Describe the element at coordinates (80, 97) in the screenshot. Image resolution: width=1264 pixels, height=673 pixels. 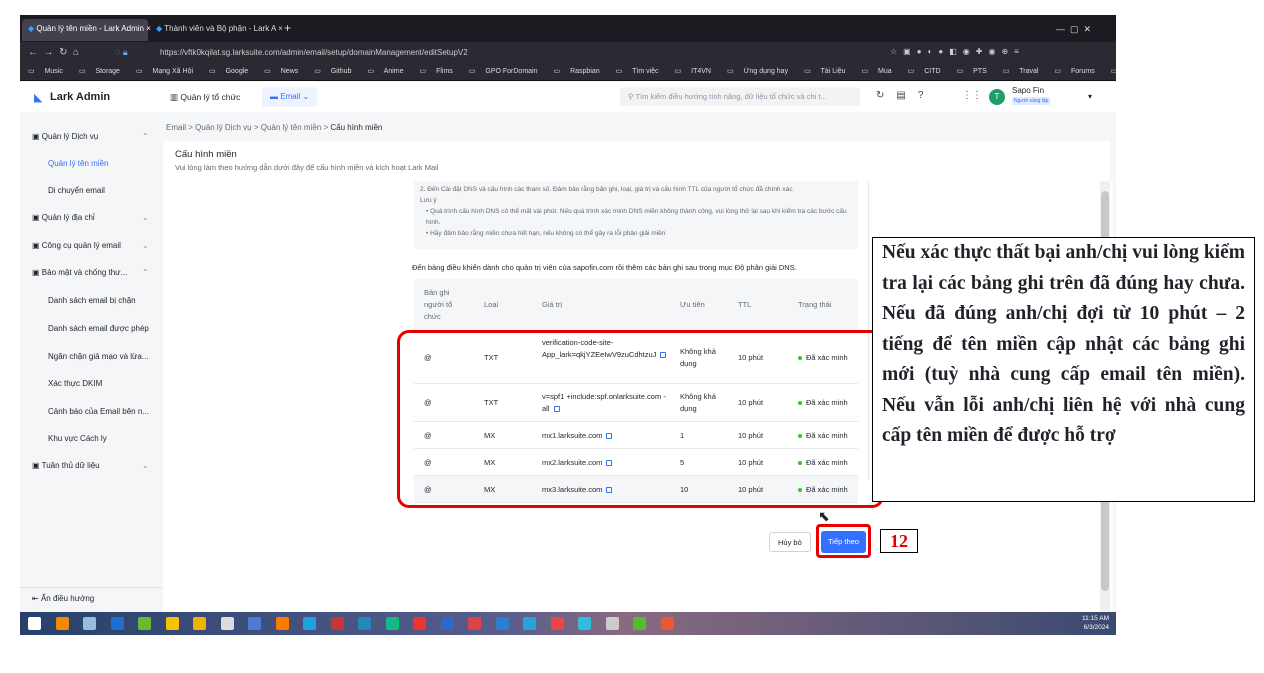
I see `app-logo: Lark Admin` at that location.